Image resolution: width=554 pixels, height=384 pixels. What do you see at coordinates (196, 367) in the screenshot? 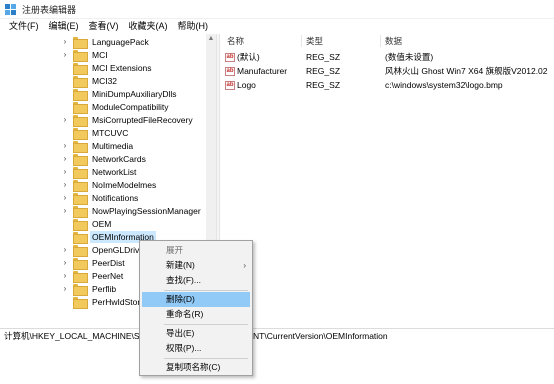
I see `menu-item-copy-key-name: 复制项名称(C)` at bounding box center [196, 367].